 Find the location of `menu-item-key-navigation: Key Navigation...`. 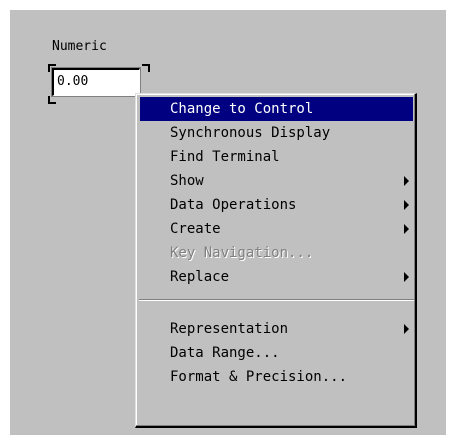

menu-item-key-navigation: Key Navigation... is located at coordinates (276, 253).